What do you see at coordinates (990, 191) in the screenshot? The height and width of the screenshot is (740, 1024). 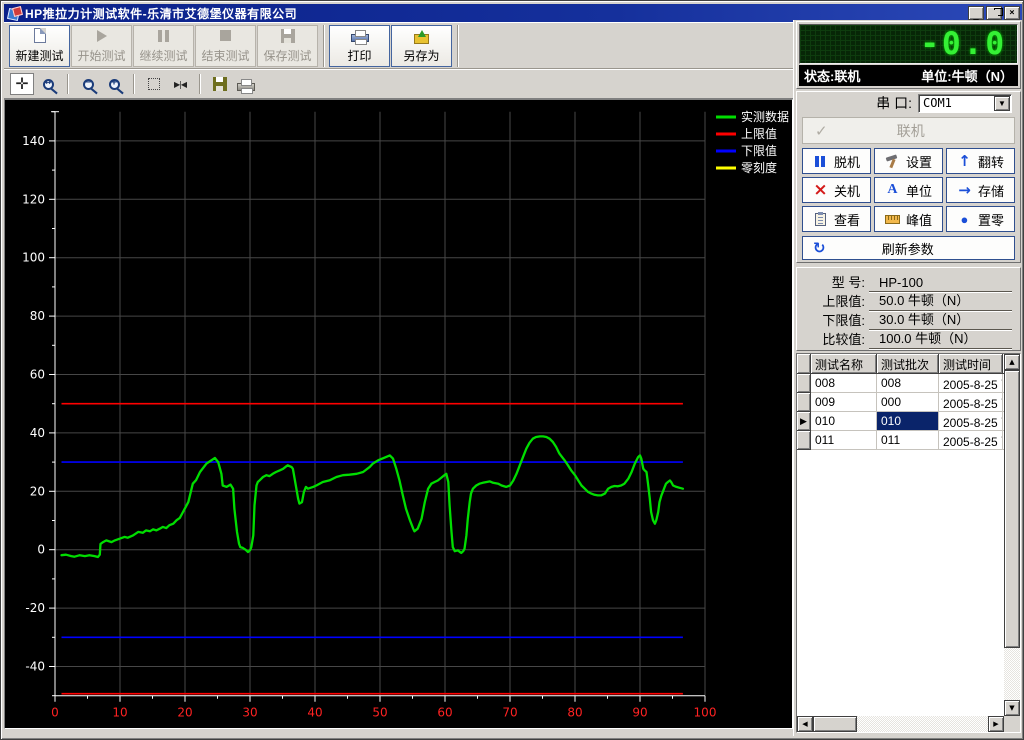 I see `store-label: 存储` at bounding box center [990, 191].